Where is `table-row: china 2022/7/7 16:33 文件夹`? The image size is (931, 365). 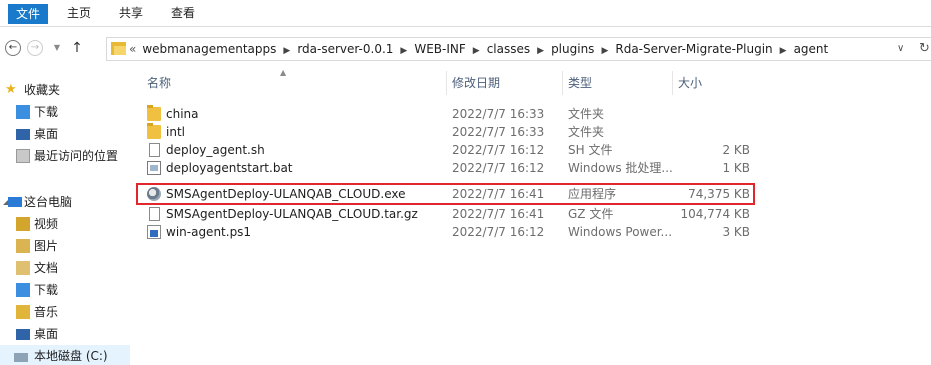
table-row: china 2022/7/7 16:33 文件夹 is located at coordinates (530, 114).